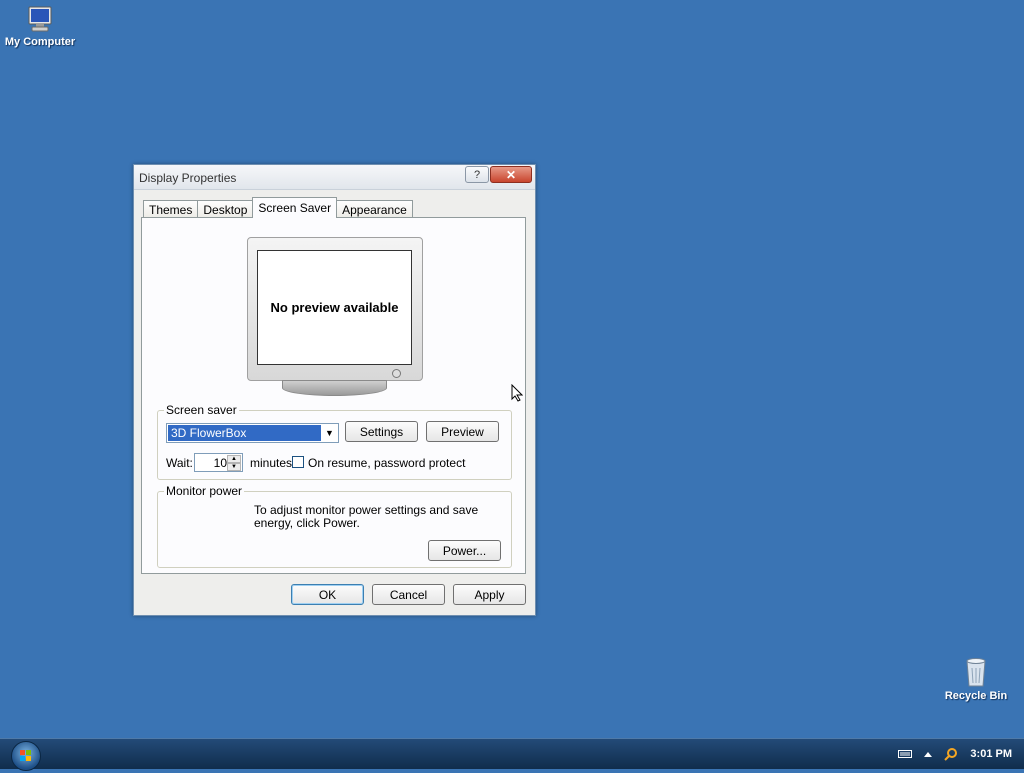  I want to click on spin-up-icon: ▲, so click(234, 459).